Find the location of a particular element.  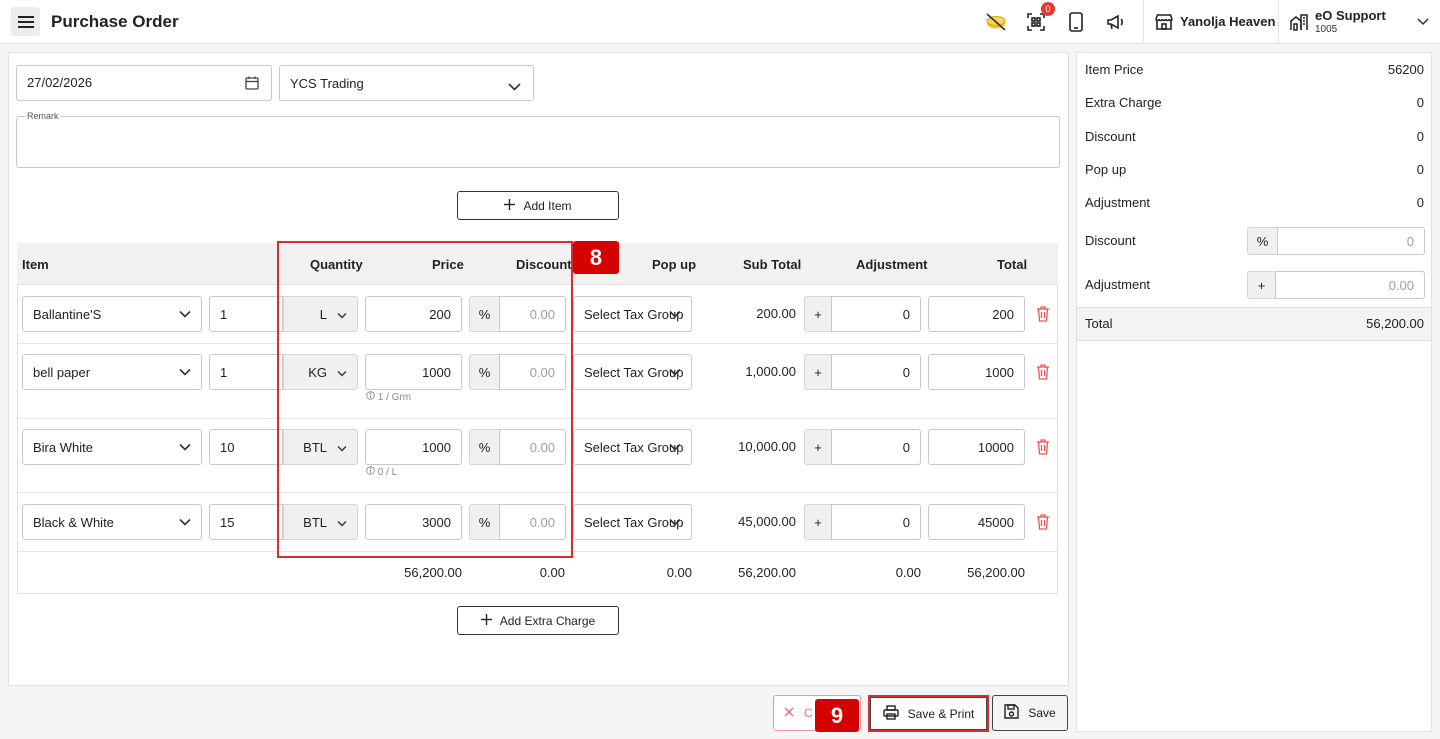

total-input: 45000 is located at coordinates (976, 522).